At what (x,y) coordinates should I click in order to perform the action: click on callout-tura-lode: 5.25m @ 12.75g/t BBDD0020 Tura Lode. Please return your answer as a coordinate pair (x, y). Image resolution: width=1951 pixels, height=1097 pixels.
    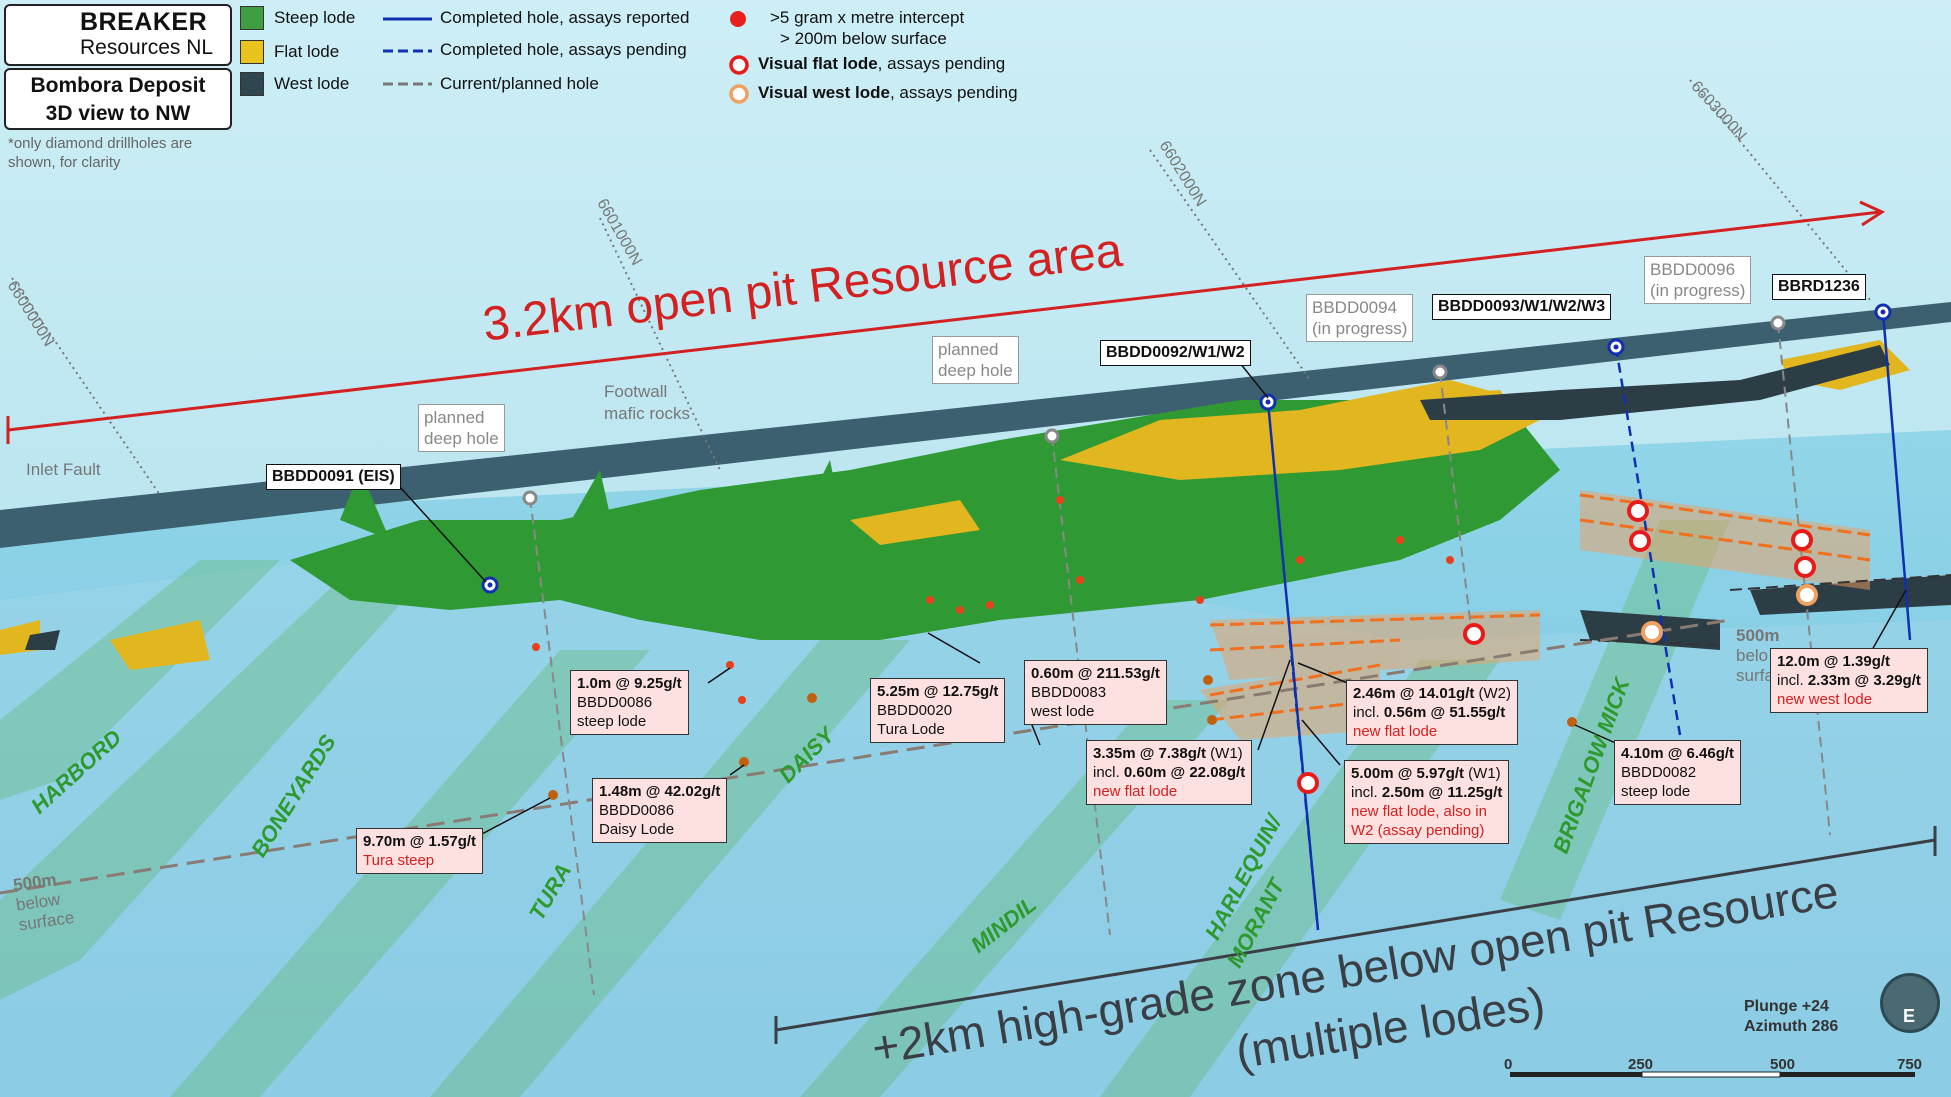
    Looking at the image, I should click on (938, 710).